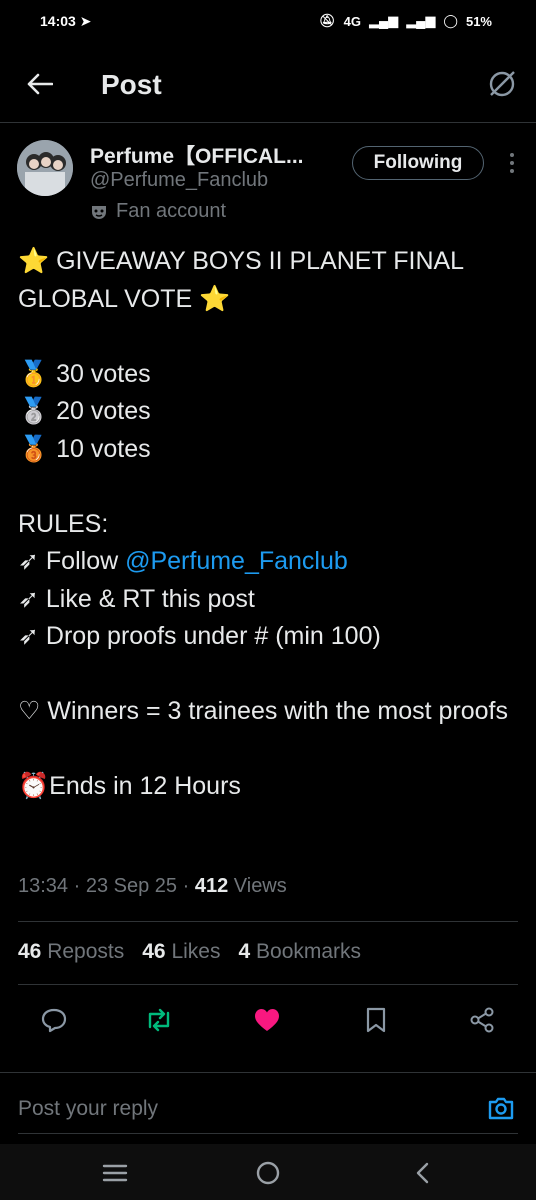 This screenshot has height=1200, width=536. Describe the element at coordinates (85, 21) in the screenshot. I see `telegram-icon: ➤` at that location.